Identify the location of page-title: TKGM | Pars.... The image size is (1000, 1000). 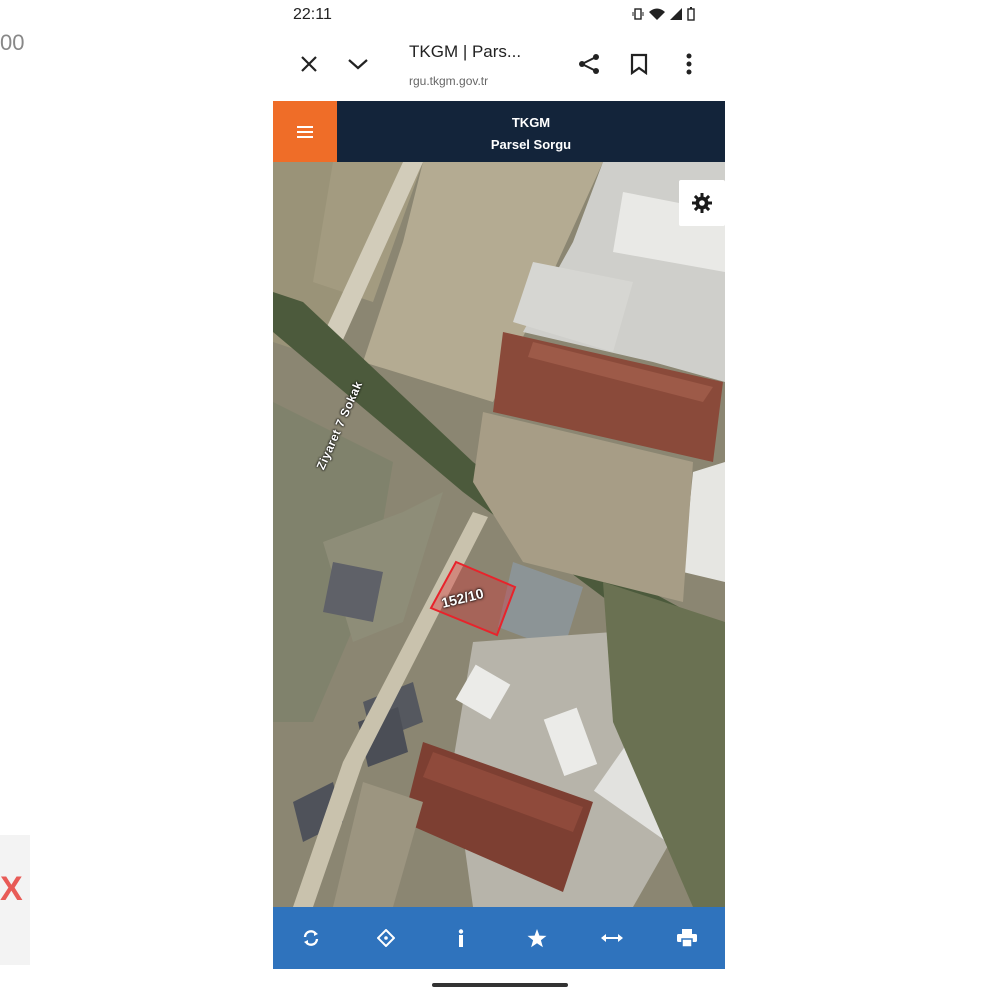
(465, 51).